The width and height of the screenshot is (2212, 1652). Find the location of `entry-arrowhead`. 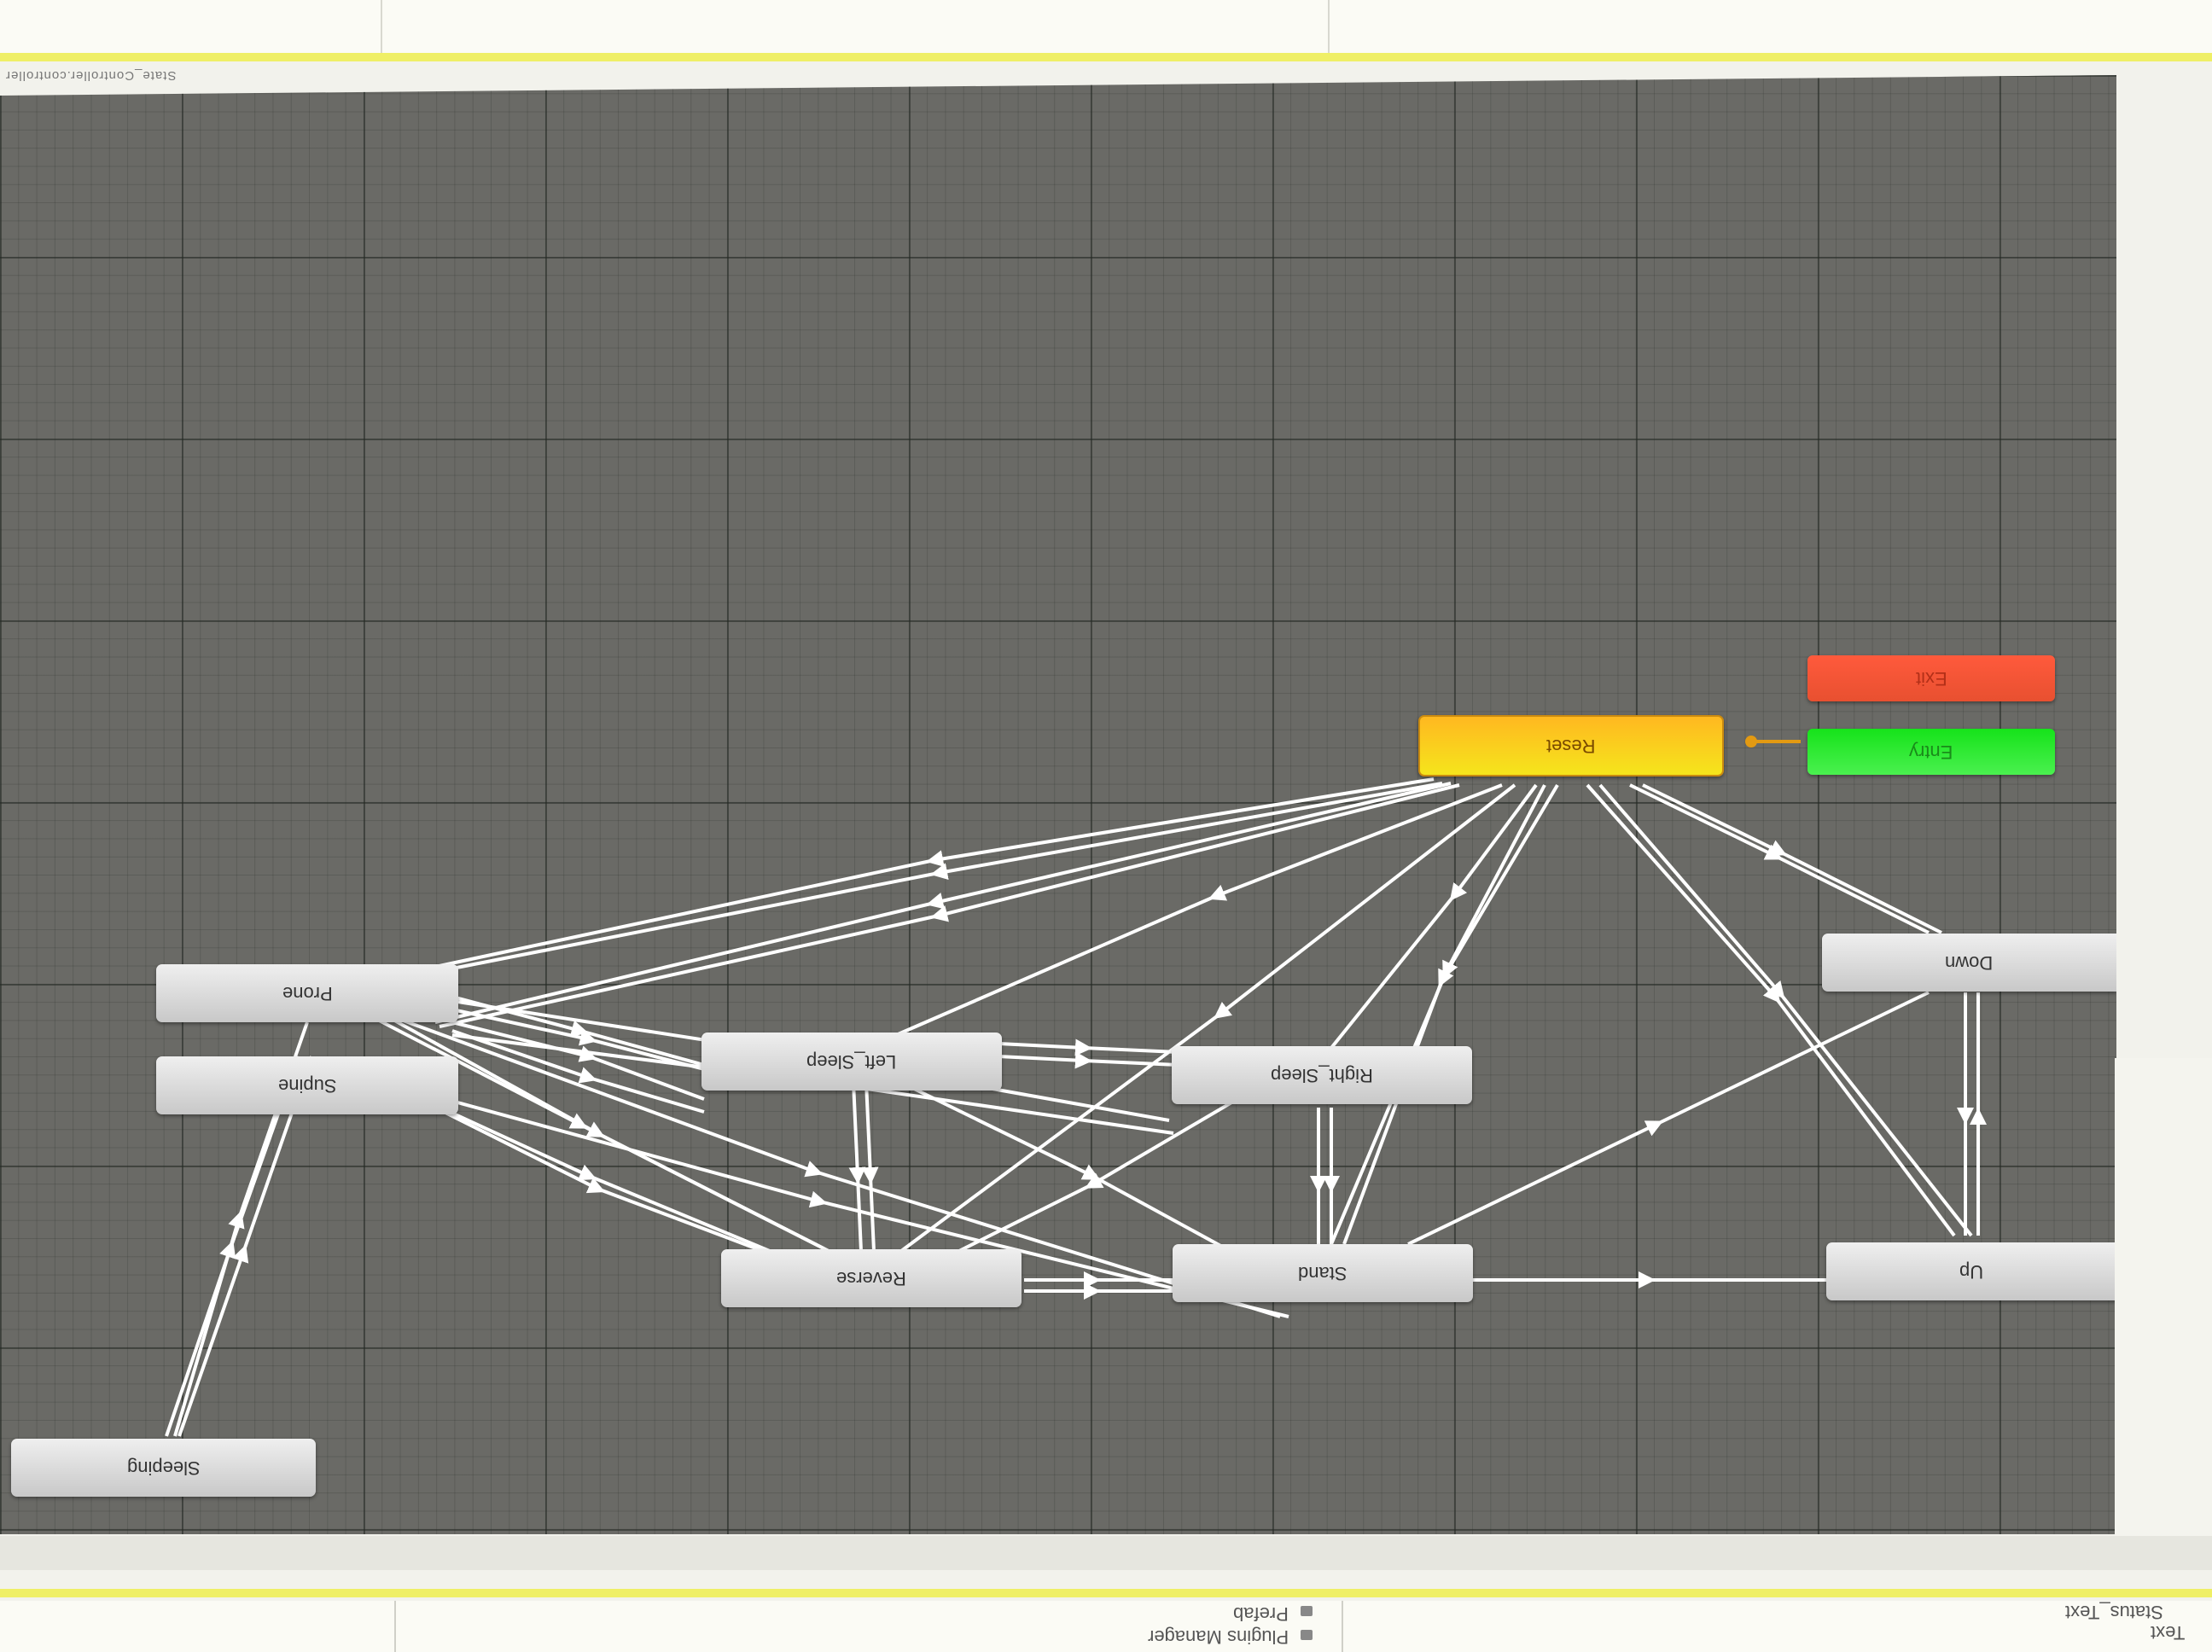

entry-arrowhead is located at coordinates (1751, 741).